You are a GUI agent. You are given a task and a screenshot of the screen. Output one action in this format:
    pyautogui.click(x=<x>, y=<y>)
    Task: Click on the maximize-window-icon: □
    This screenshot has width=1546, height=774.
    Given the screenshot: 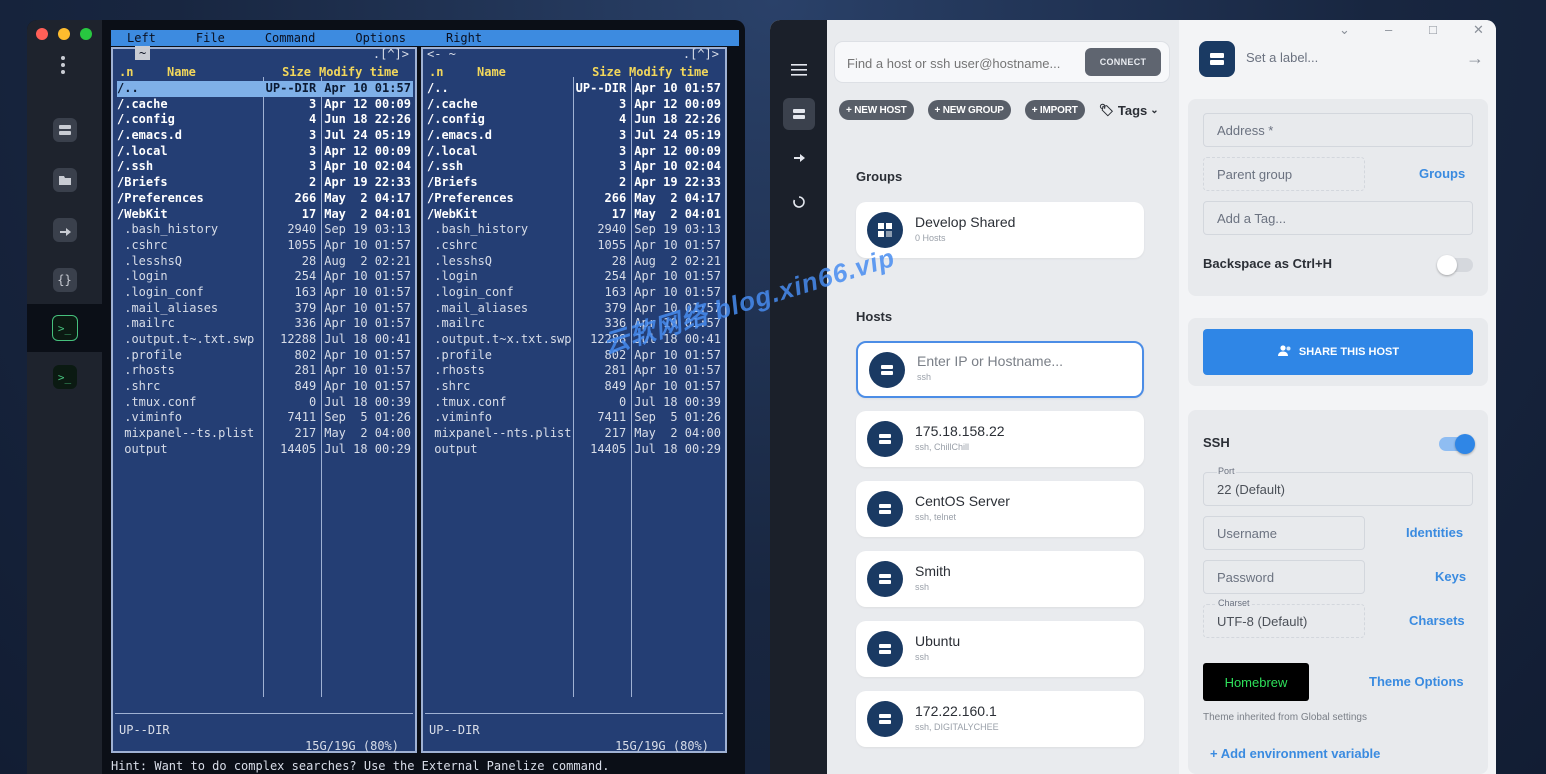 What is the action you would take?
    pyautogui.click(x=1433, y=29)
    